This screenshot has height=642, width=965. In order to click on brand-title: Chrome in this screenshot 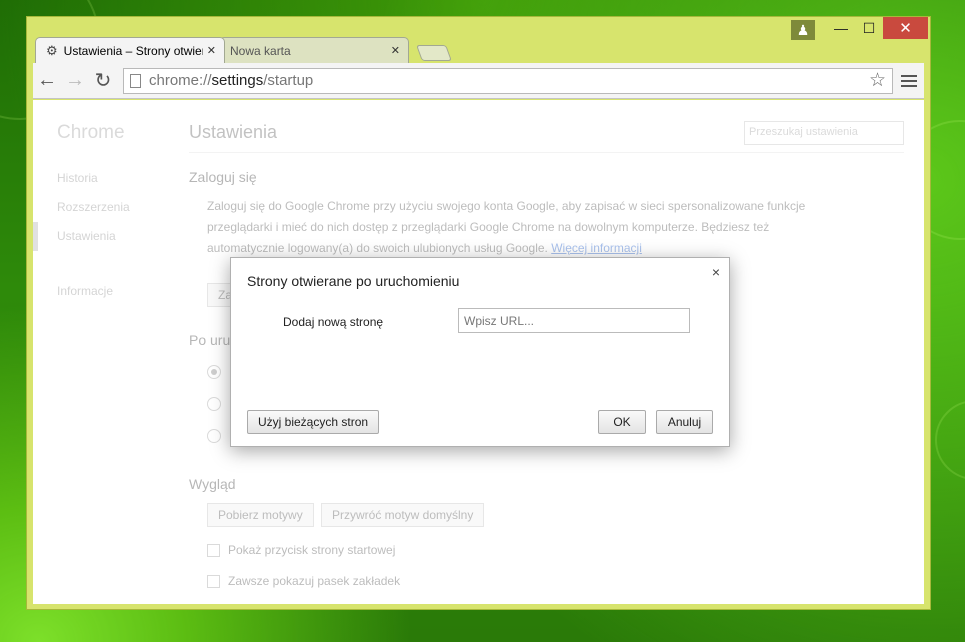, I will do `click(91, 132)`.